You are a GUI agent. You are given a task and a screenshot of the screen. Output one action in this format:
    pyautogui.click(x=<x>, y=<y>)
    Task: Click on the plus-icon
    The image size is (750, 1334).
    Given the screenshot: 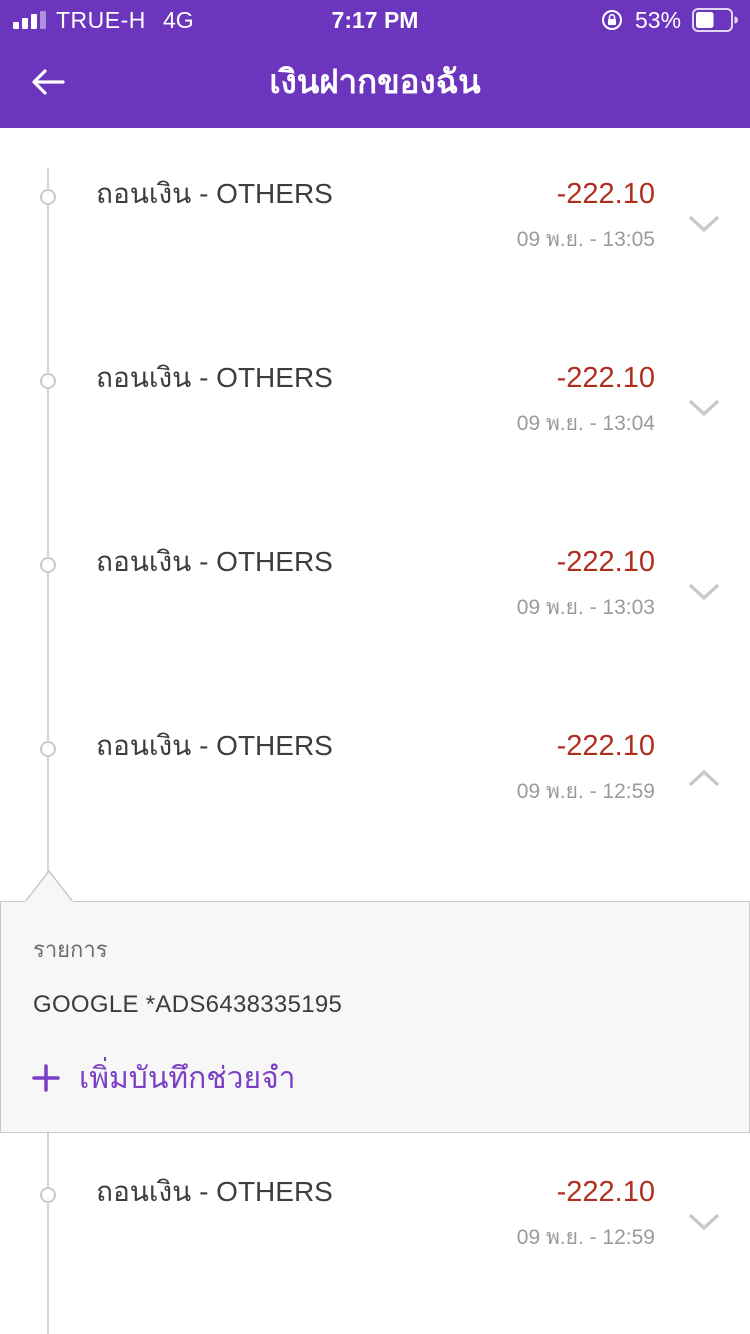 What is the action you would take?
    pyautogui.click(x=46, y=1078)
    